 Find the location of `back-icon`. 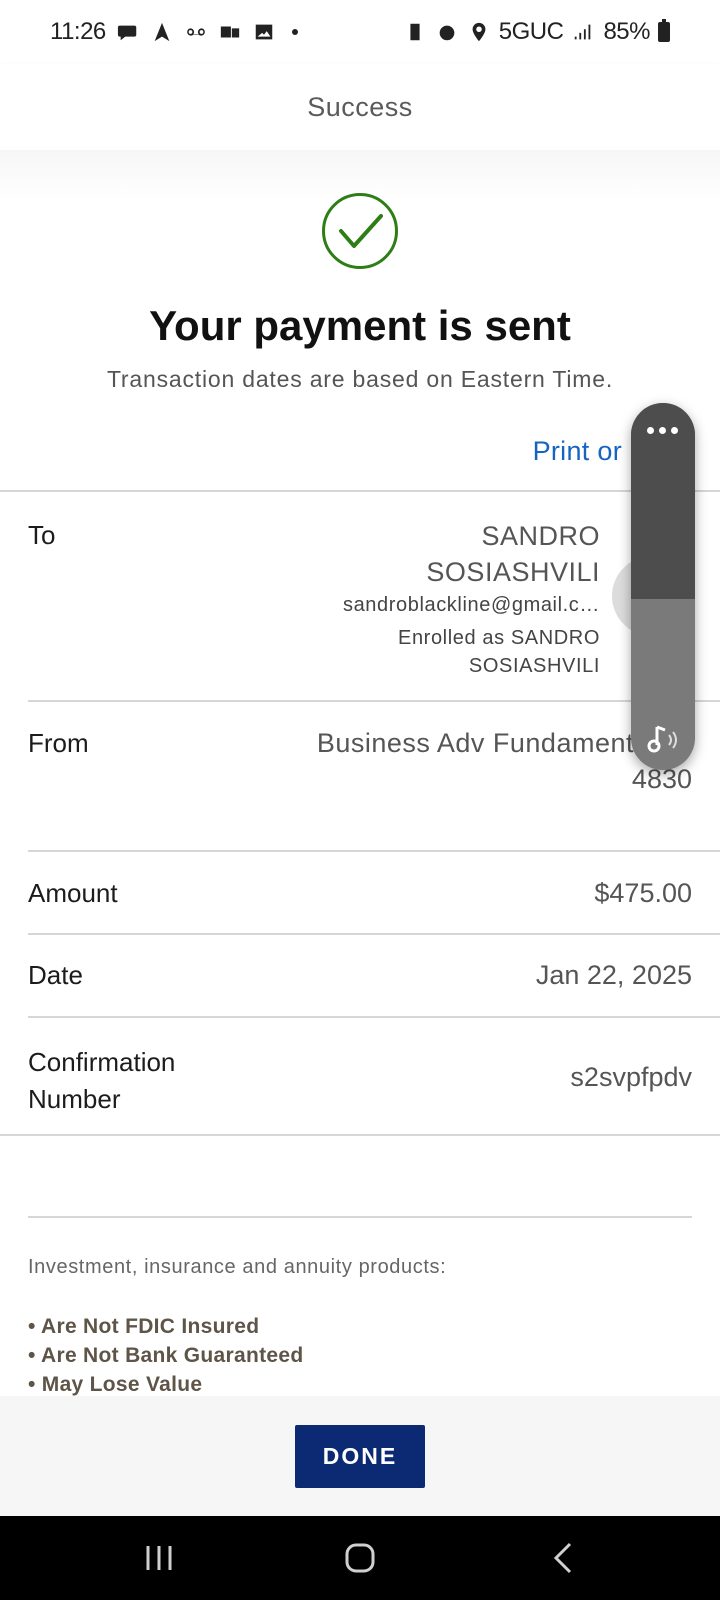

back-icon is located at coordinates (563, 1558).